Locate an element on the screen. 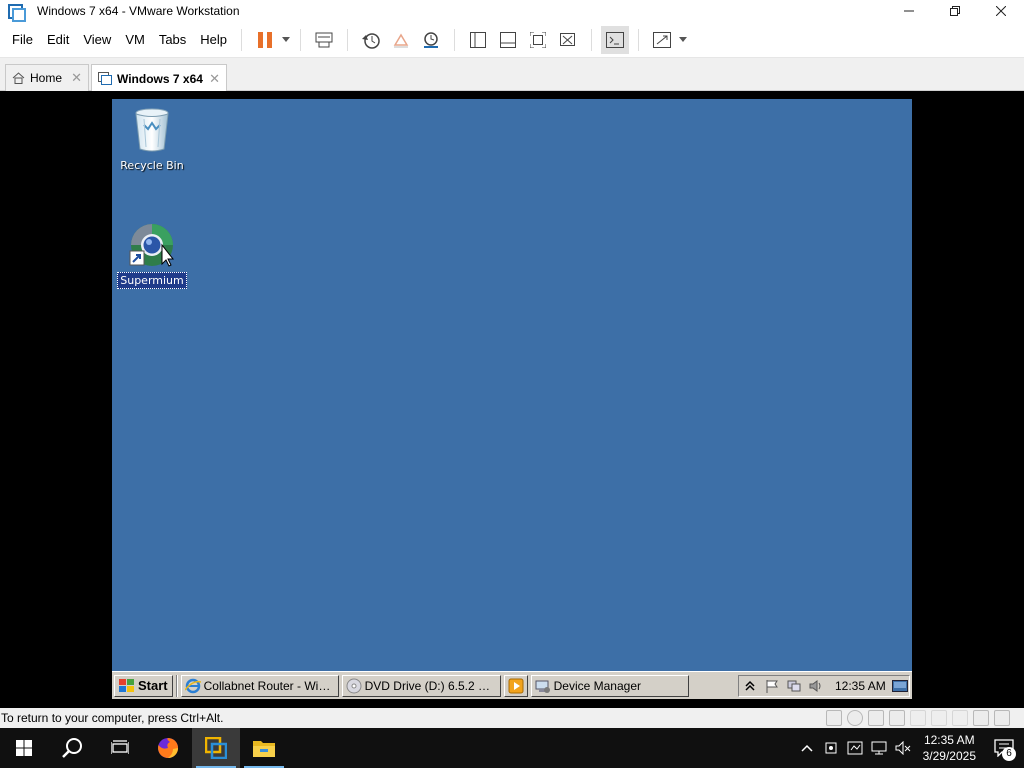  tab-label: Windows 7 x64 is located at coordinates (160, 78).